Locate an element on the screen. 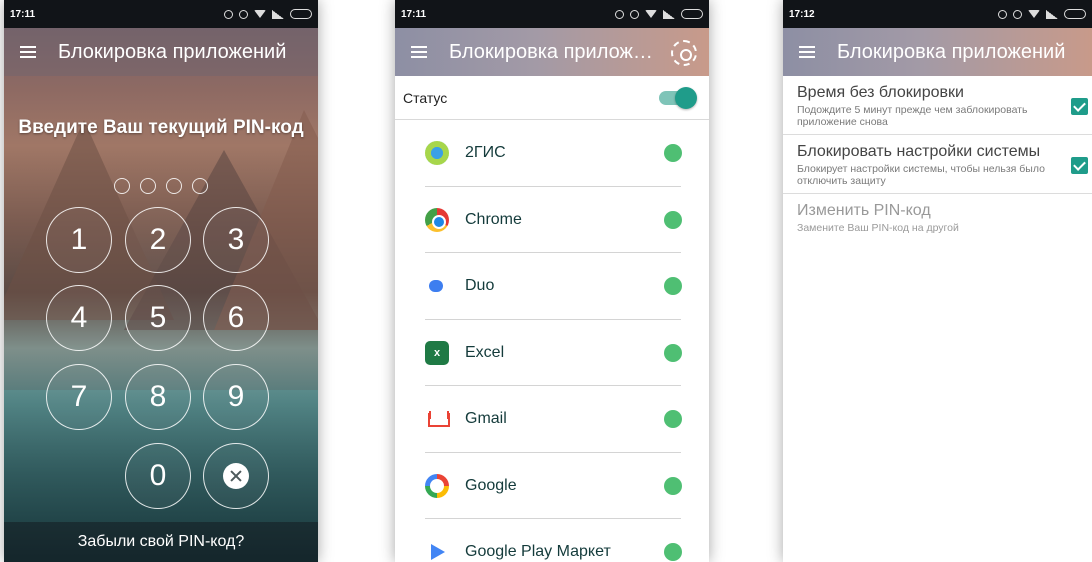  status-toggle is located at coordinates (678, 97).